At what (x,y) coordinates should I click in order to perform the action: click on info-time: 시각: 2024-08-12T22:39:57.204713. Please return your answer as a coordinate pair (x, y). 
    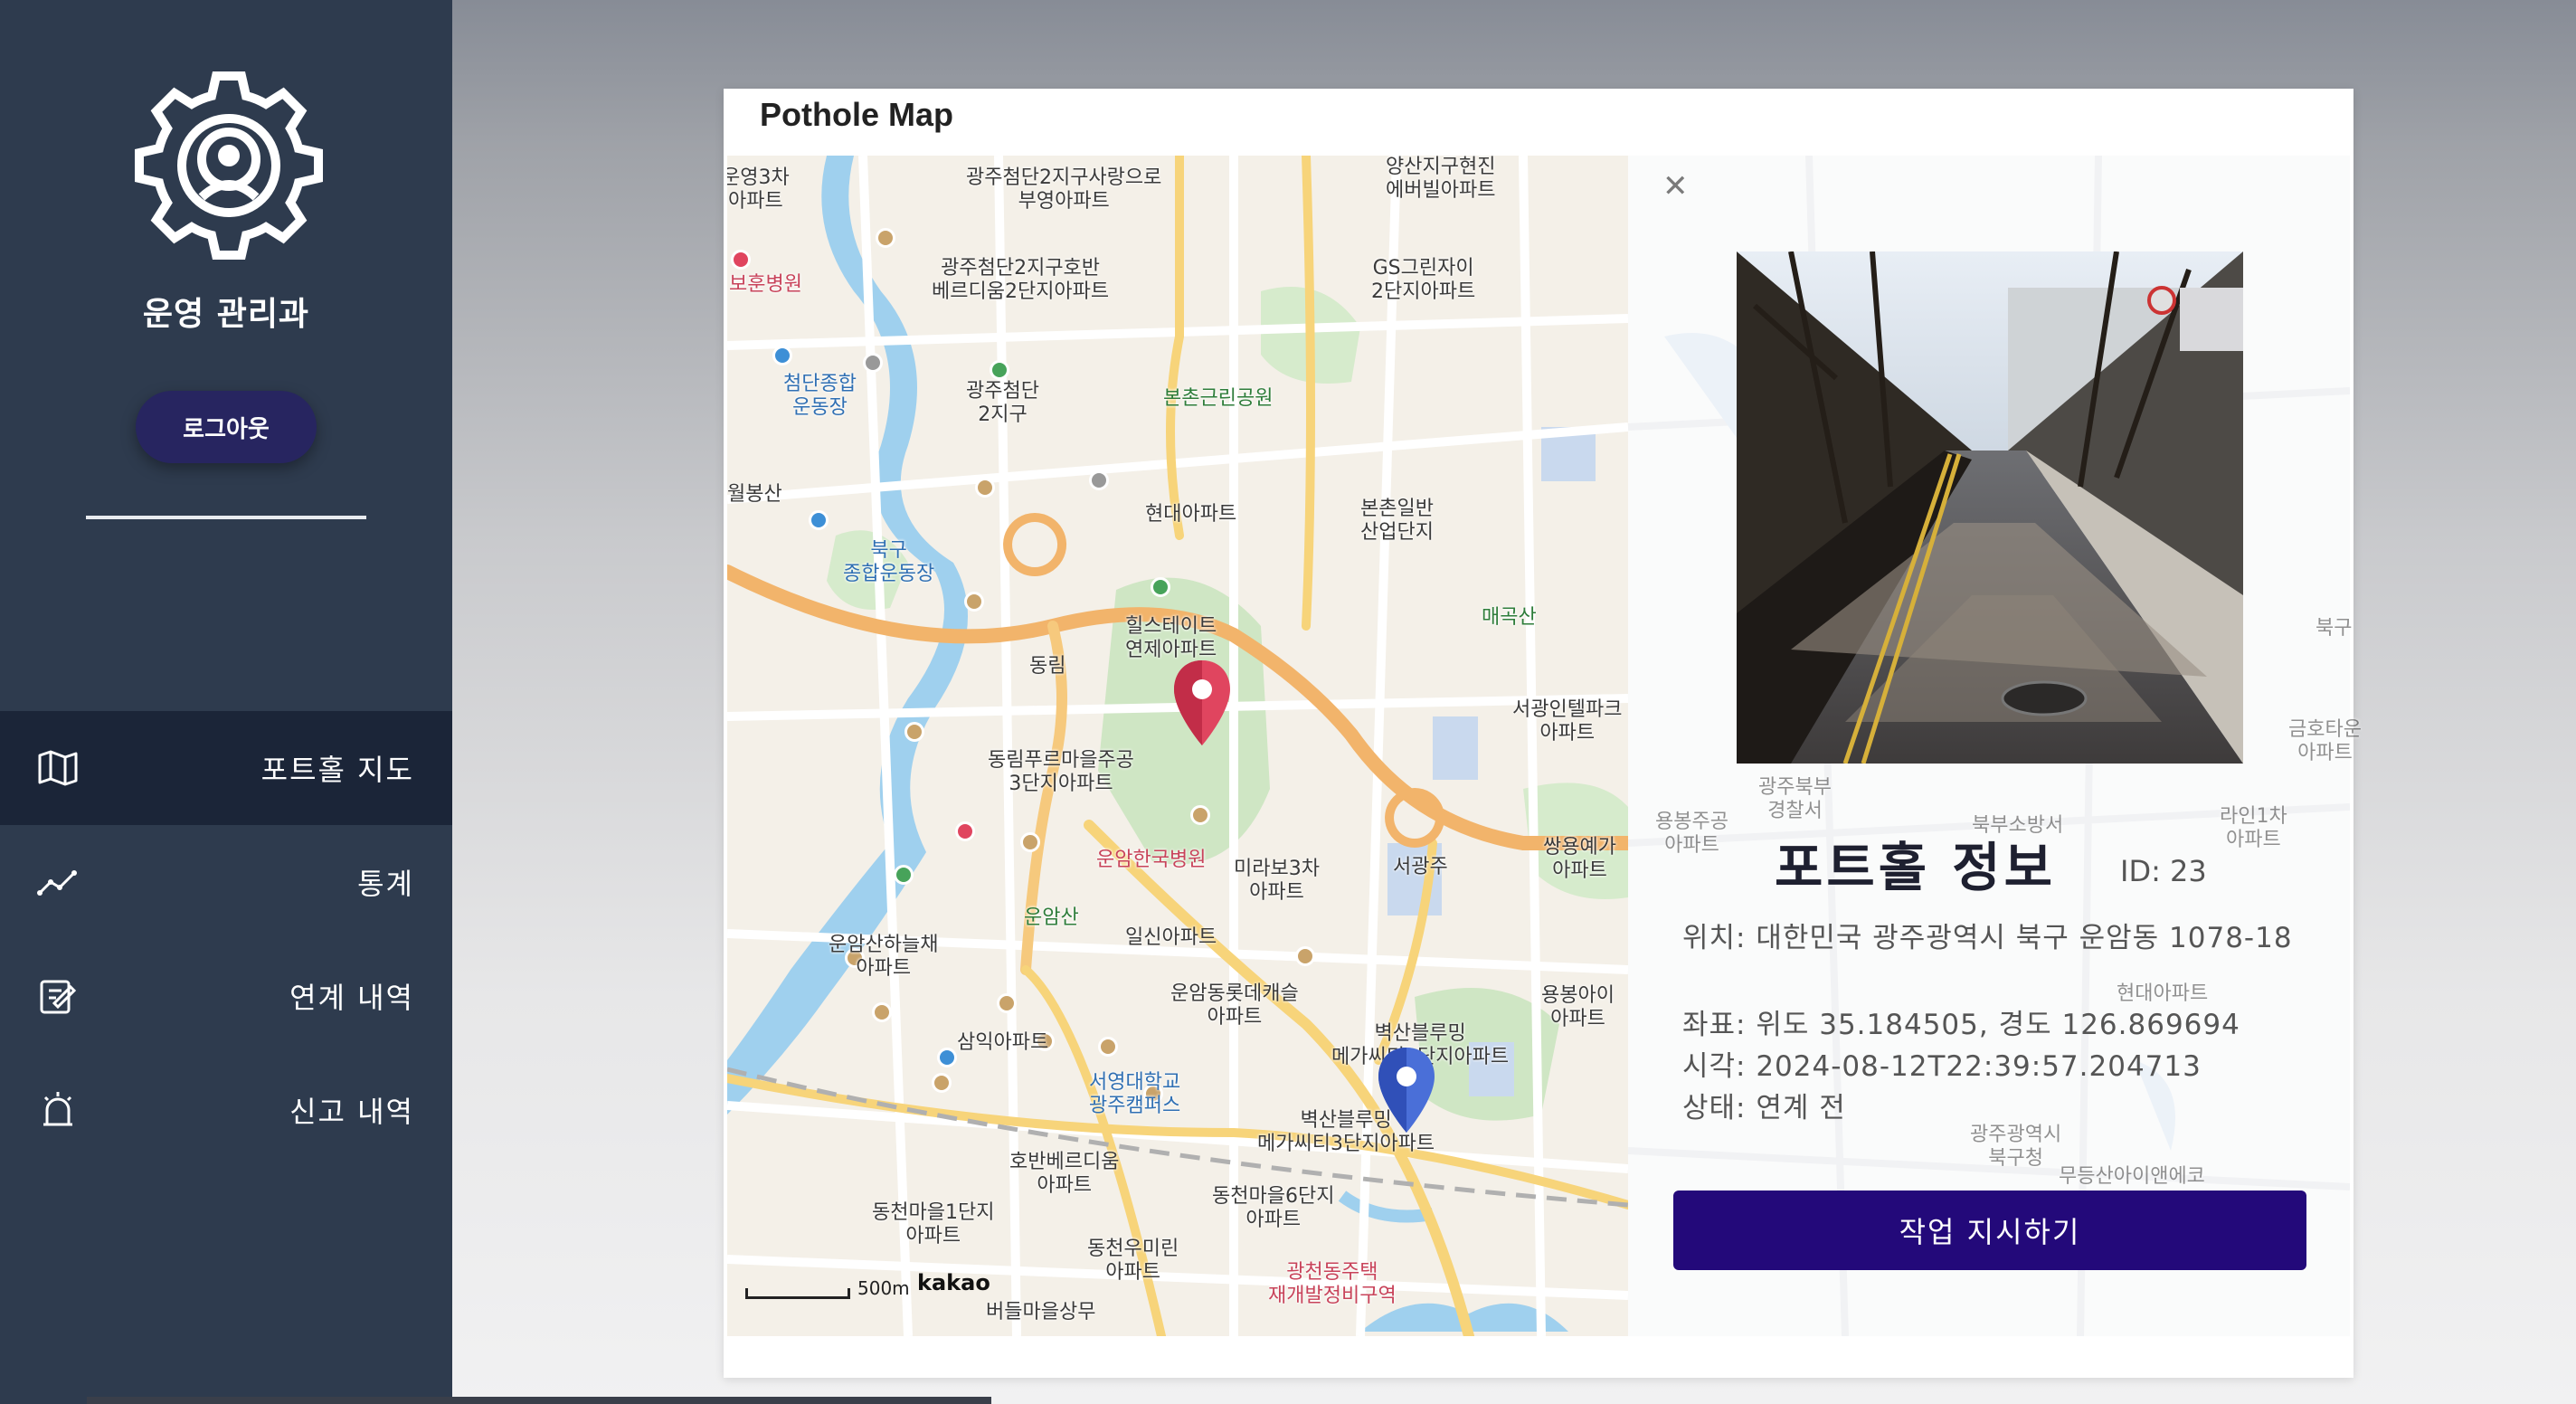
    Looking at the image, I should click on (1942, 1066).